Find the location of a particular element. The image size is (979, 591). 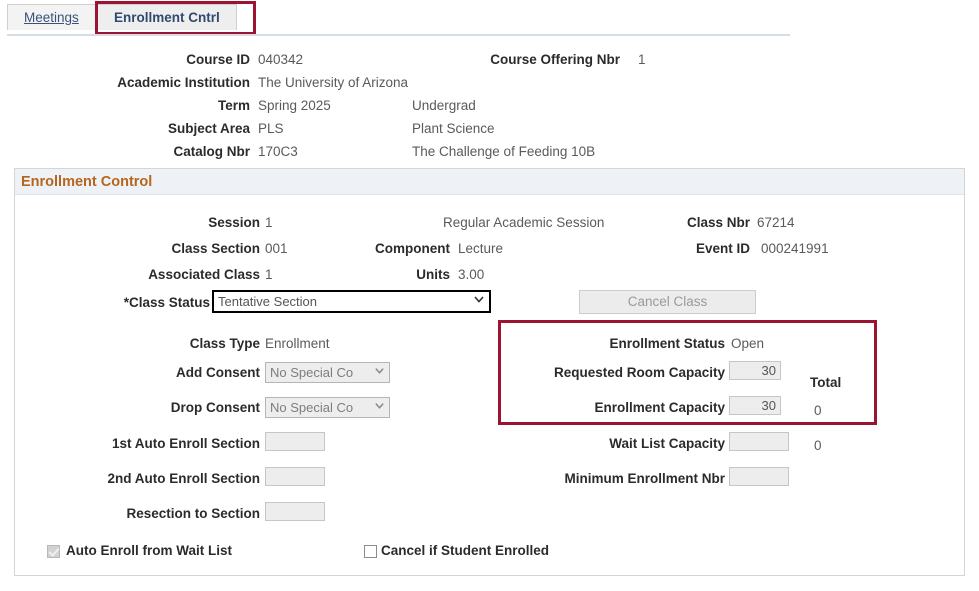

units-label: Units is located at coordinates (433, 274).